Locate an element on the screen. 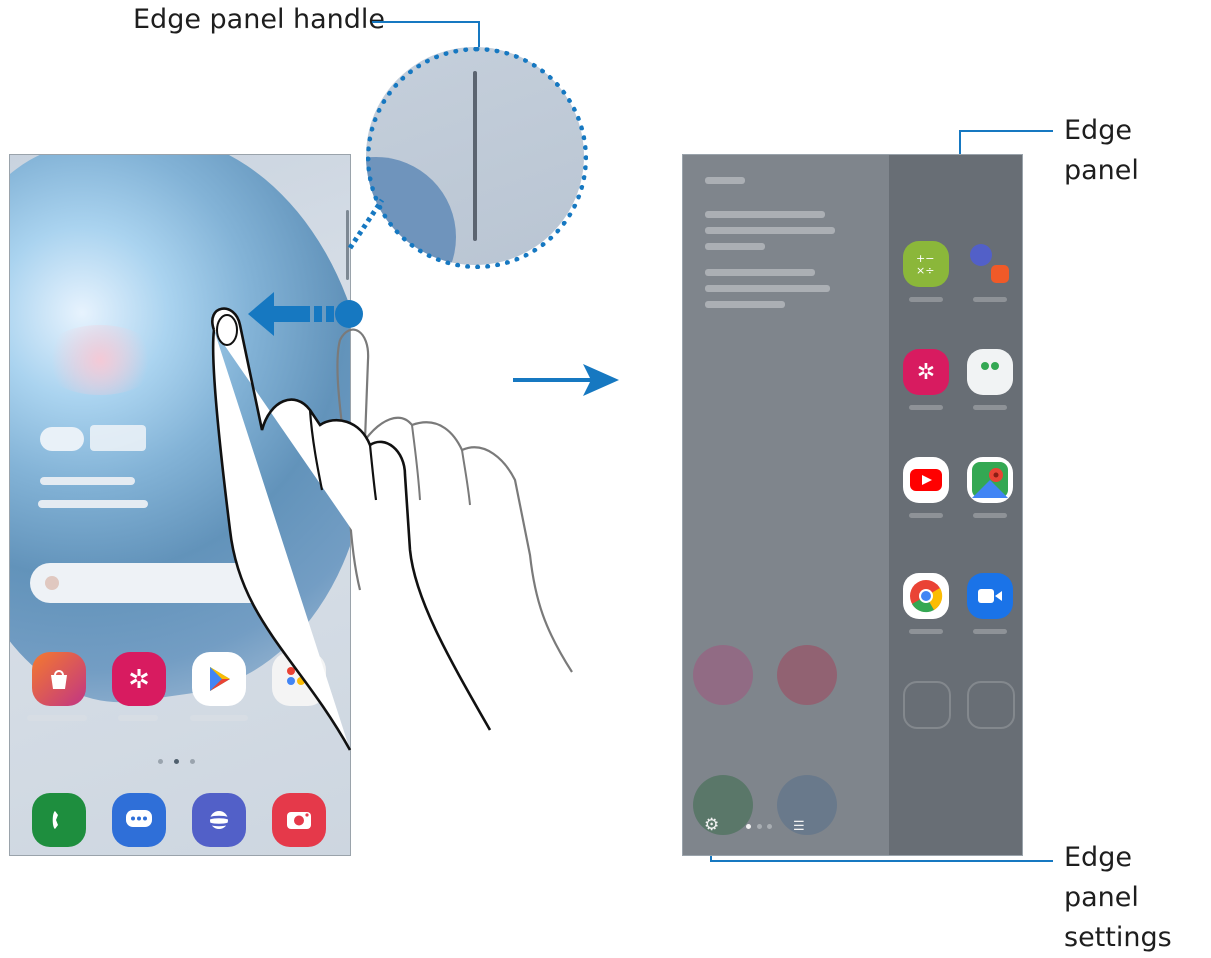  edge-panel-leader is located at coordinates (1006, 131).